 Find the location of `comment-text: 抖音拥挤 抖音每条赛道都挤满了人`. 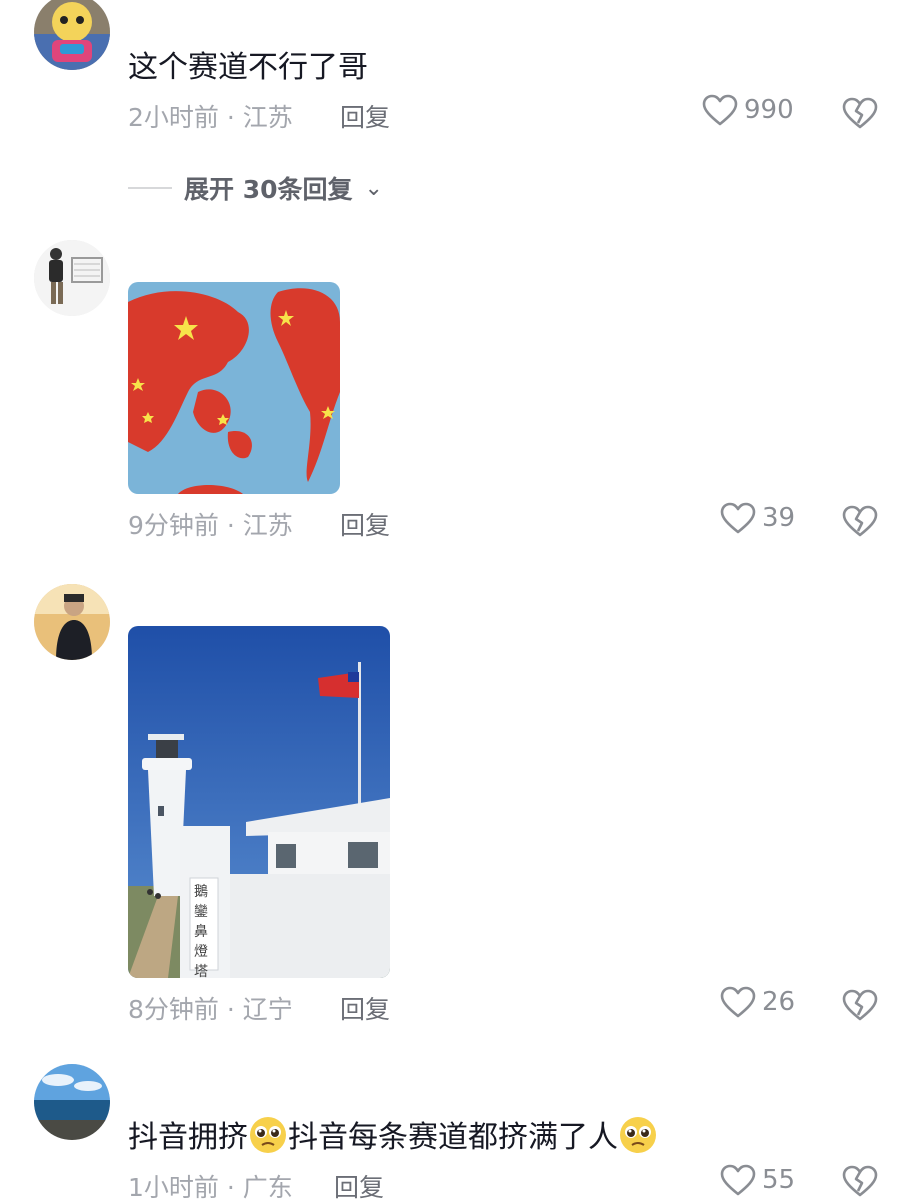

comment-text: 抖音拥挤 抖音每条赛道都挤满了人 is located at coordinates (393, 1134).